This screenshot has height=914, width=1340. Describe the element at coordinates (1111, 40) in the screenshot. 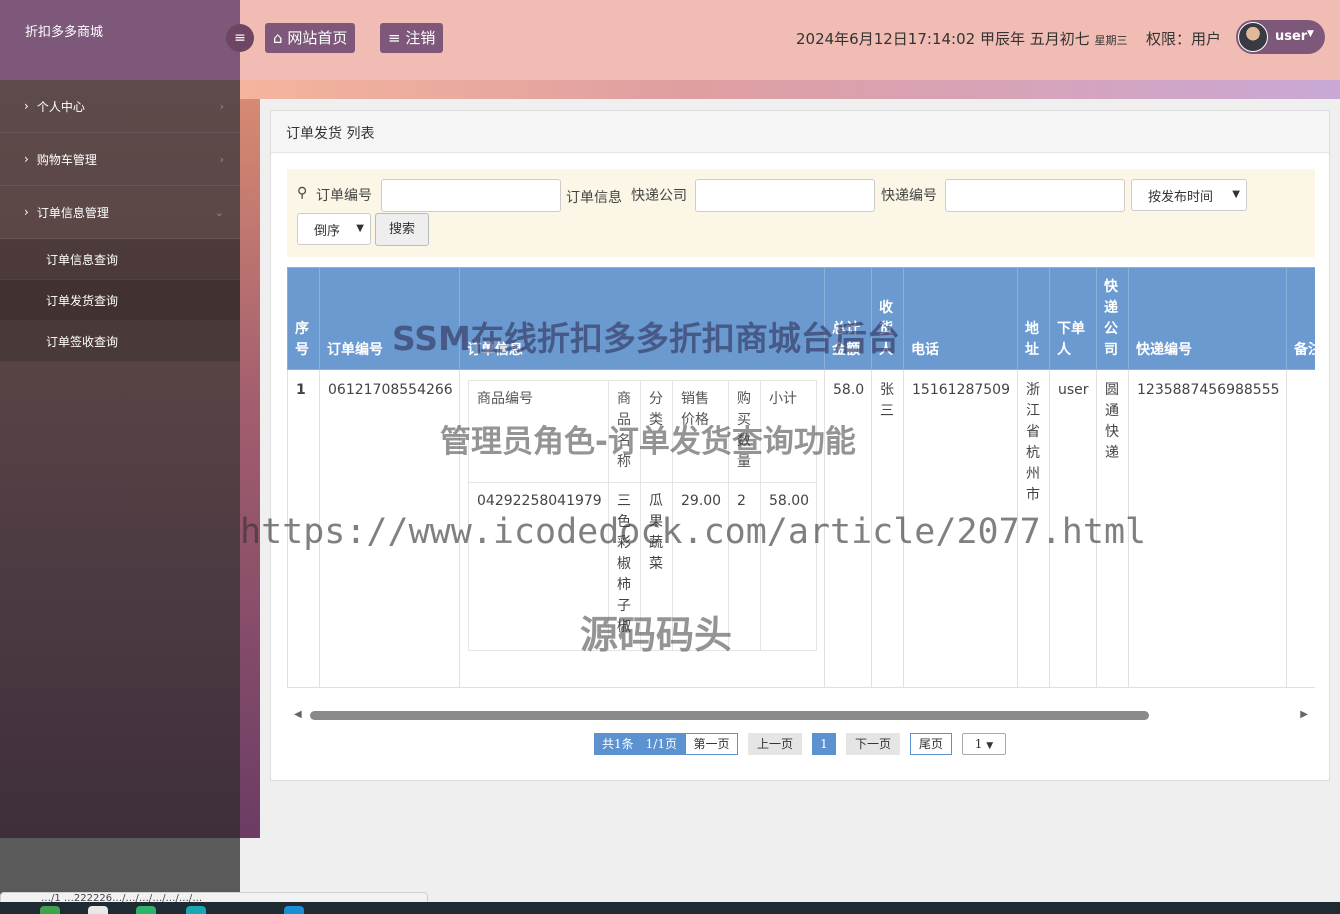

I see `weekday-text: 星期三` at that location.